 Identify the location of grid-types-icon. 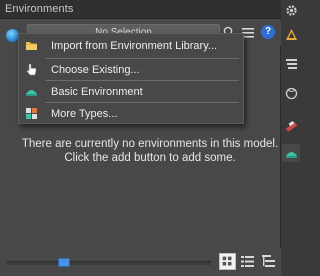
(31, 113).